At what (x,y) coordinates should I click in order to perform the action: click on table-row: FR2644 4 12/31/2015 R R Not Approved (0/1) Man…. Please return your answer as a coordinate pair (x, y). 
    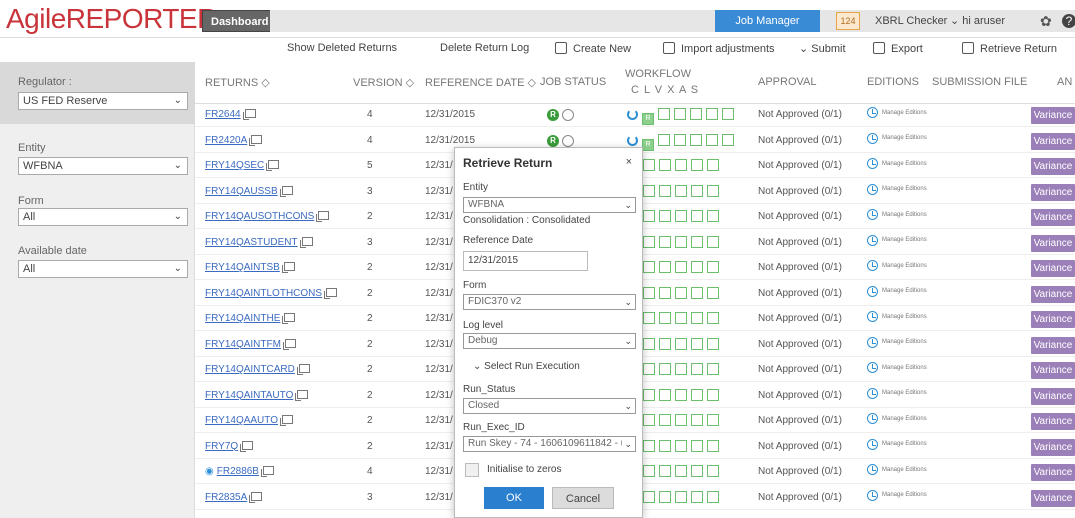
    Looking at the image, I should click on (635, 115).